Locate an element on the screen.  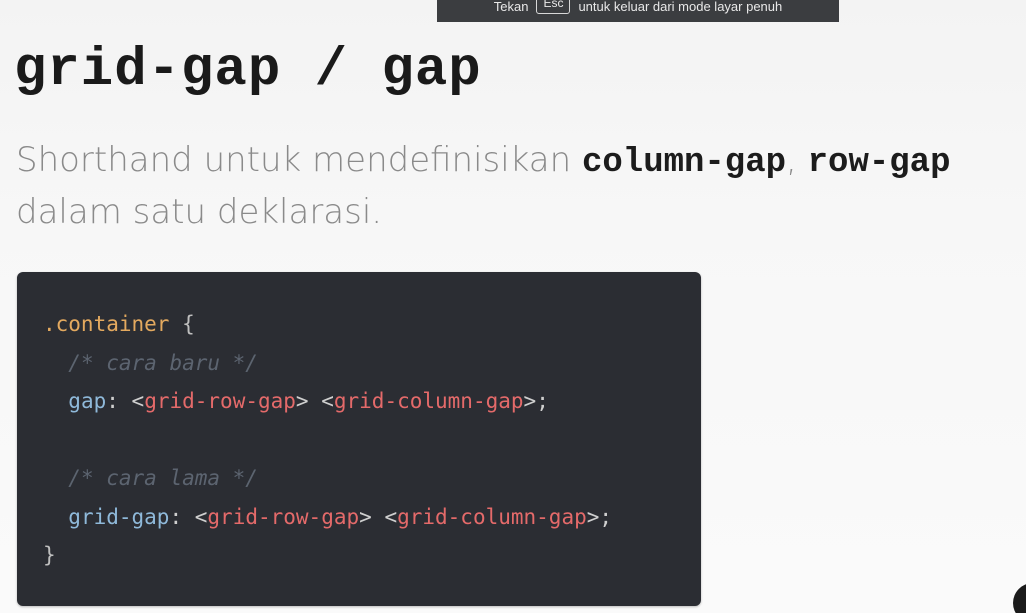
code-line-5: /* cara lama */ is located at coordinates (372, 478).